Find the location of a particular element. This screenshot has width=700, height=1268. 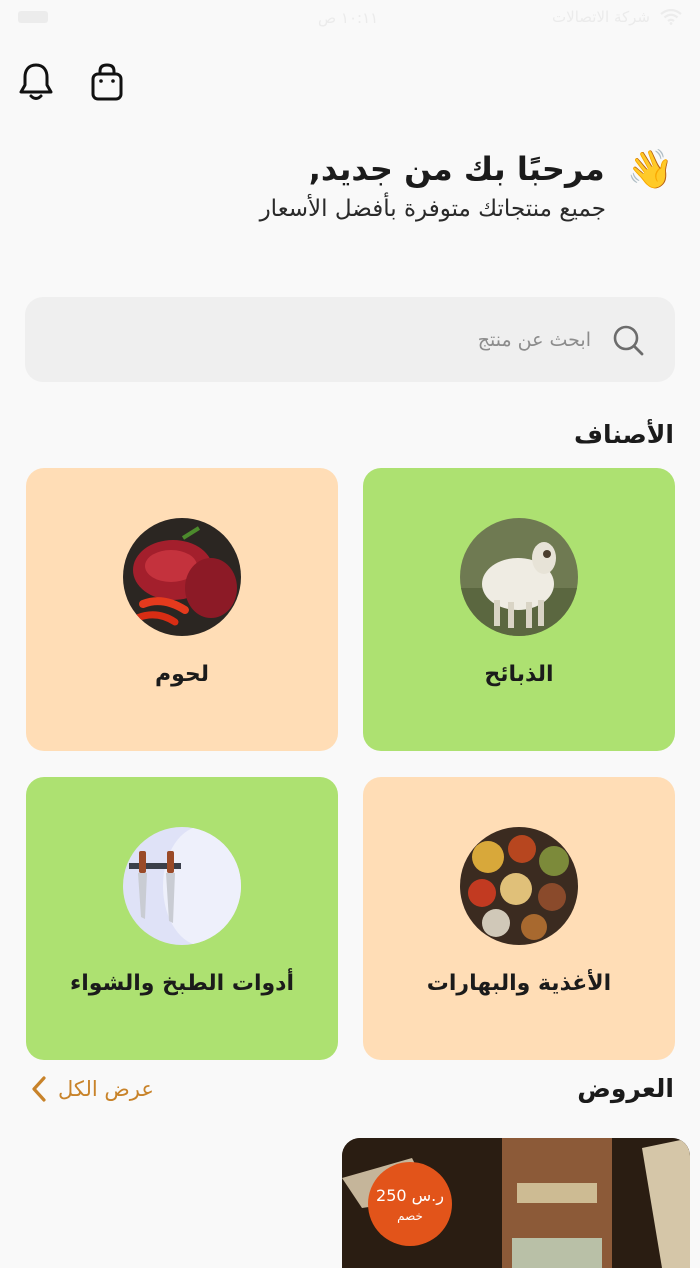

status-time: ١٠:١١ ص is located at coordinates (348, 18).